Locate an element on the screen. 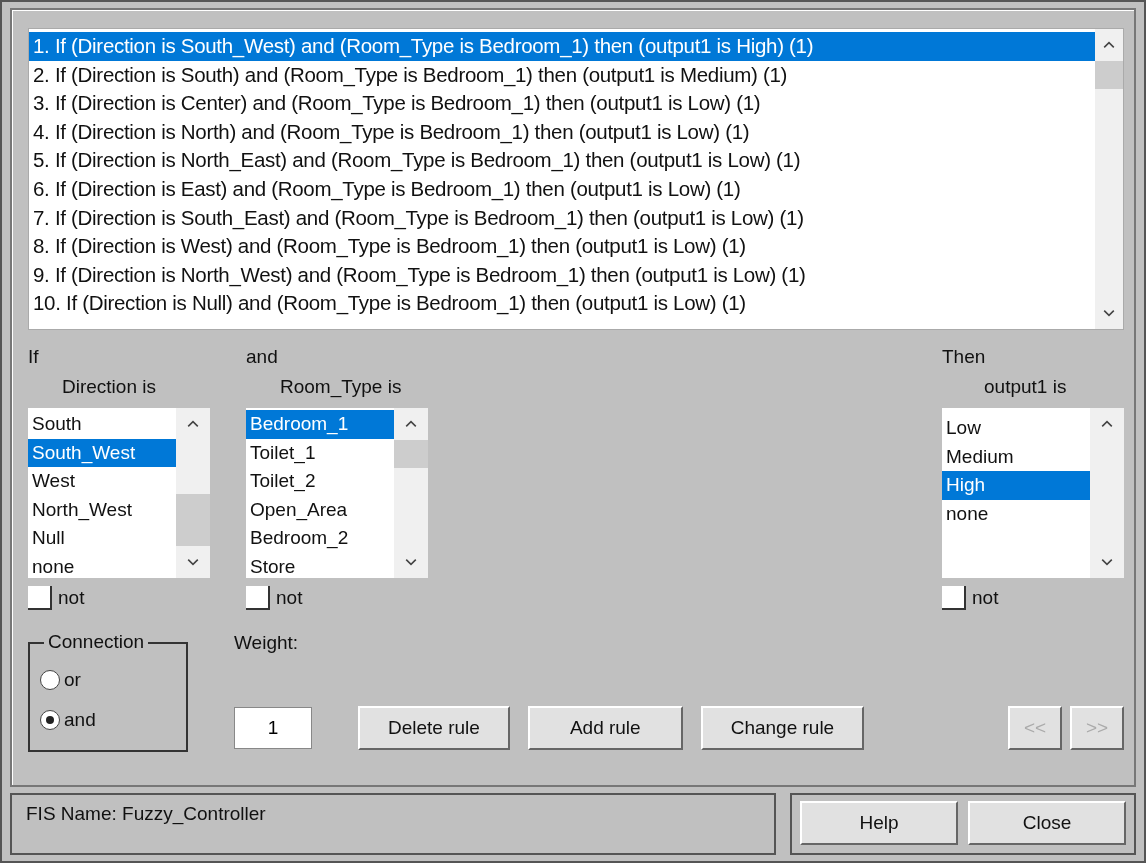 The width and height of the screenshot is (1146, 863). rule-item: 8. If (Direction is West) and (Room_Type is Bedroom_1) then (output1 is Low) (1) is located at coordinates (562, 246).